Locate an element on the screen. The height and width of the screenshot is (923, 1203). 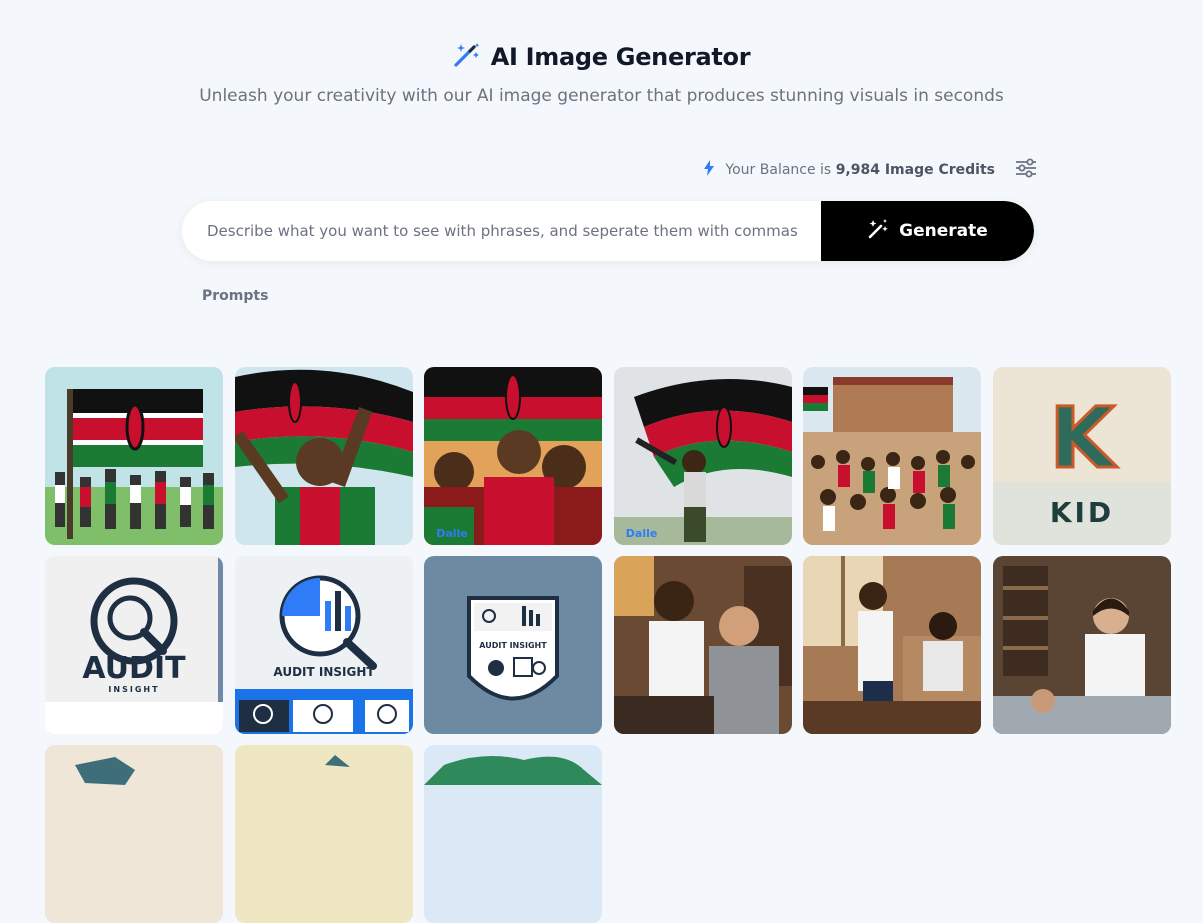
gallery-image-kid-logo: K KID is located at coordinates (1081, 456).